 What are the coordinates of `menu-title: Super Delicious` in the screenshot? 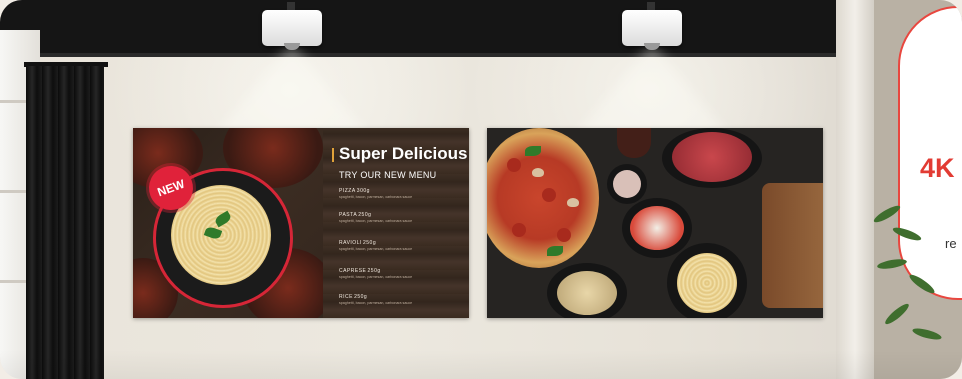 It's located at (403, 153).